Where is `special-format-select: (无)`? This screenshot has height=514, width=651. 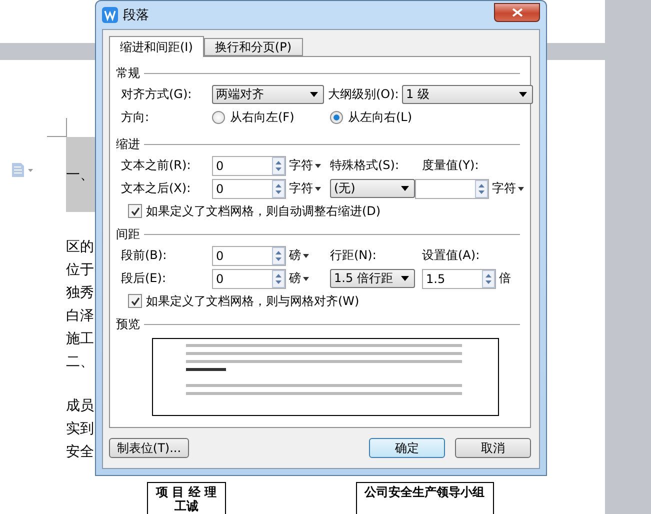 special-format-select: (无) is located at coordinates (372, 188).